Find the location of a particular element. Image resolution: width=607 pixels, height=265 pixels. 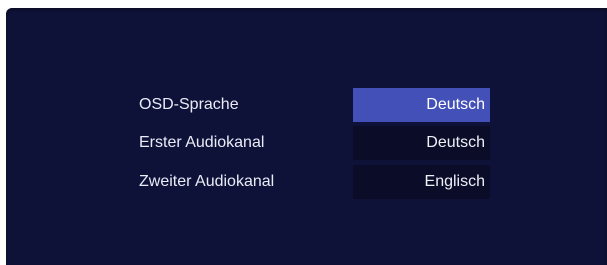

setting-row-second-audio-channel: Zweiter Audiokanal Englisch is located at coordinates (306, 182).